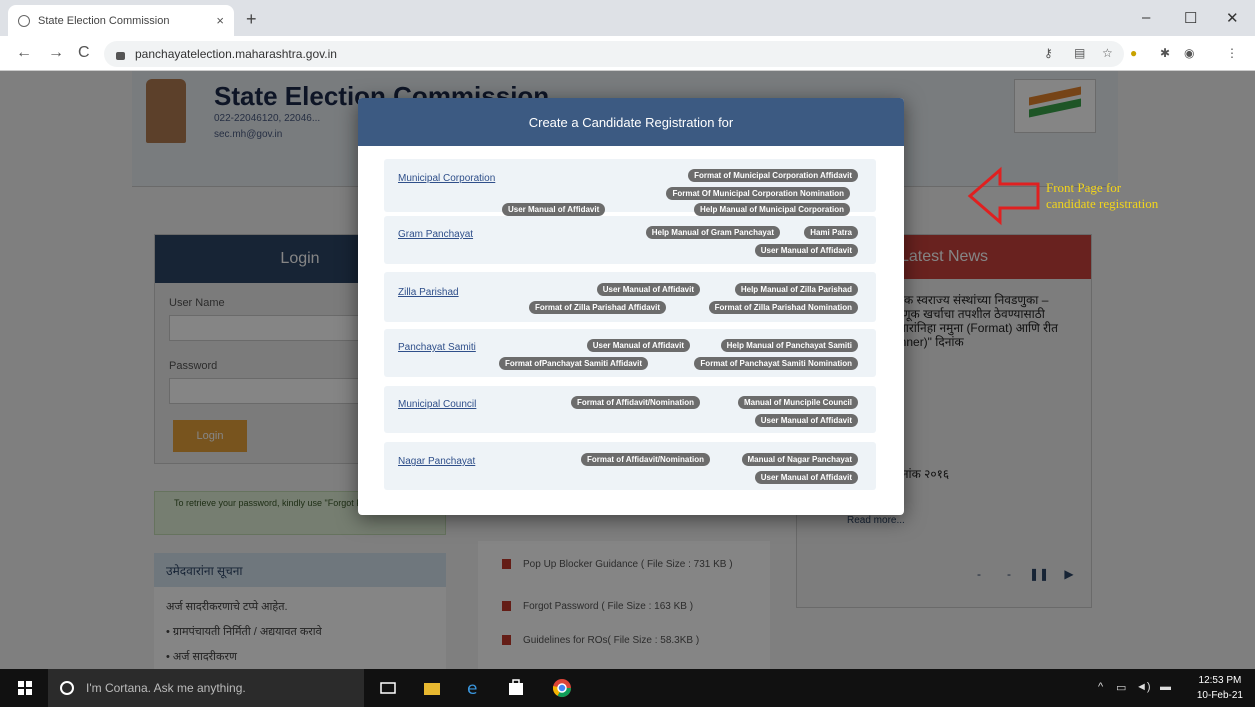  Describe the element at coordinates (831, 232) in the screenshot. I see `badge-link: Hami Patra` at that location.